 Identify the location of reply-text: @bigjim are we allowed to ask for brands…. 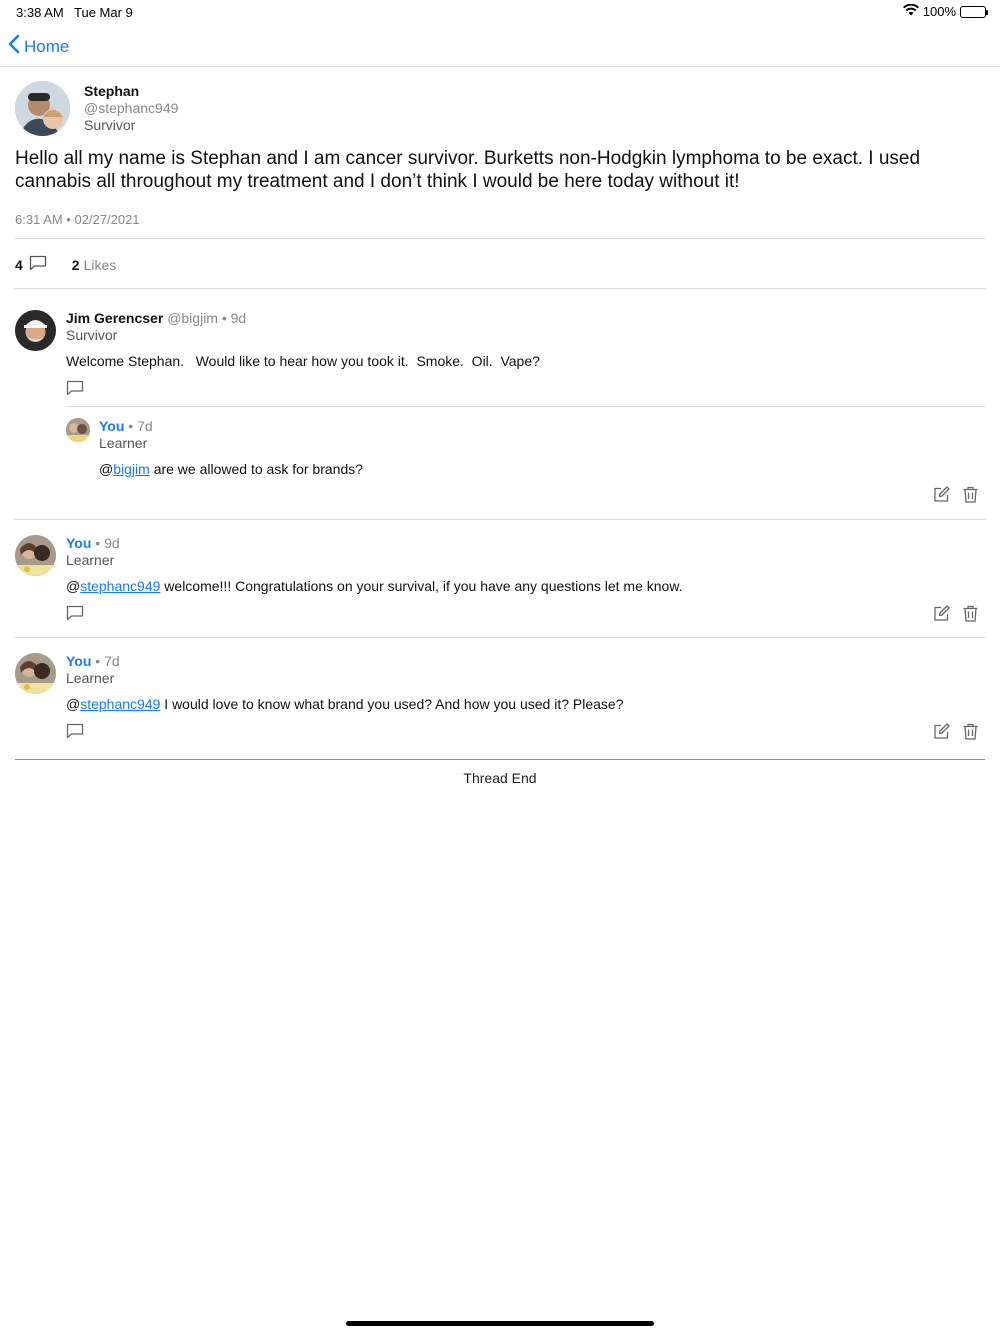
(231, 469).